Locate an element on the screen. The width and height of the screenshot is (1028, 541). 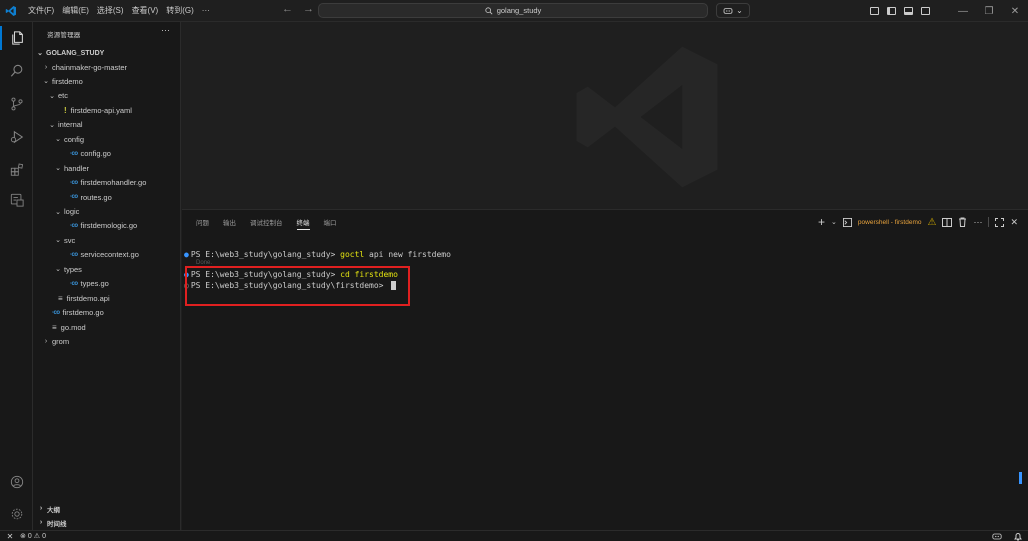
maximize-panel-icon is located at coordinates (1000, 222).